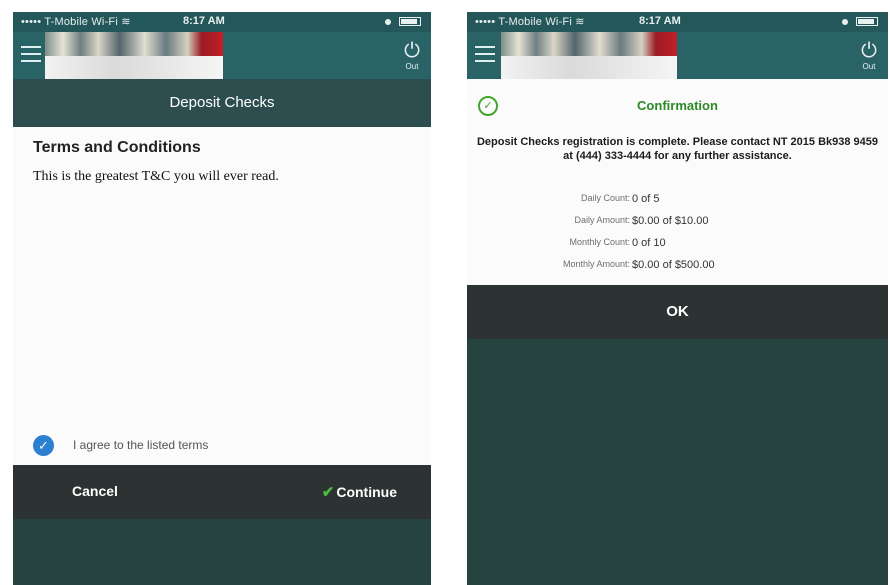 This screenshot has width=890, height=585. I want to click on checkmark-icon: ✓, so click(43, 445).